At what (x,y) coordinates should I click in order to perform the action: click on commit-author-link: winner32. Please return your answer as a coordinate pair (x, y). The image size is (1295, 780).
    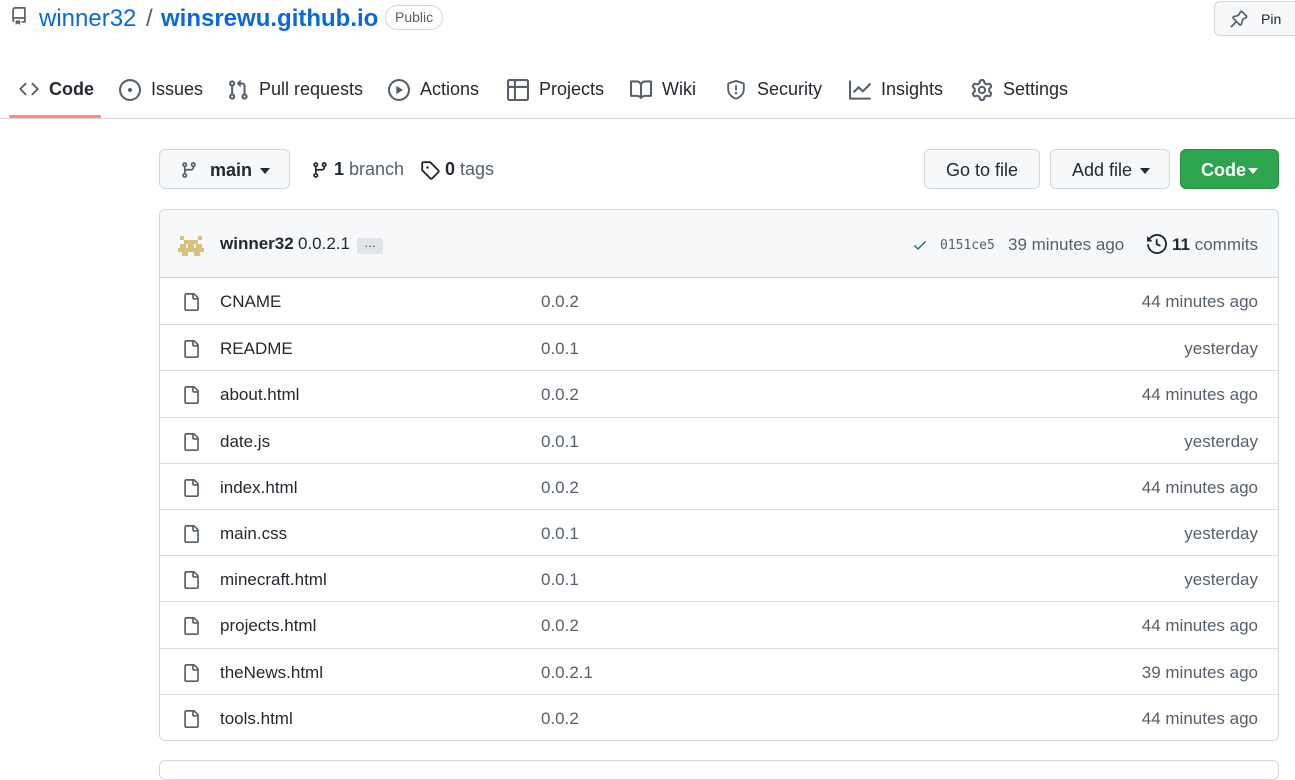
    Looking at the image, I should click on (257, 244).